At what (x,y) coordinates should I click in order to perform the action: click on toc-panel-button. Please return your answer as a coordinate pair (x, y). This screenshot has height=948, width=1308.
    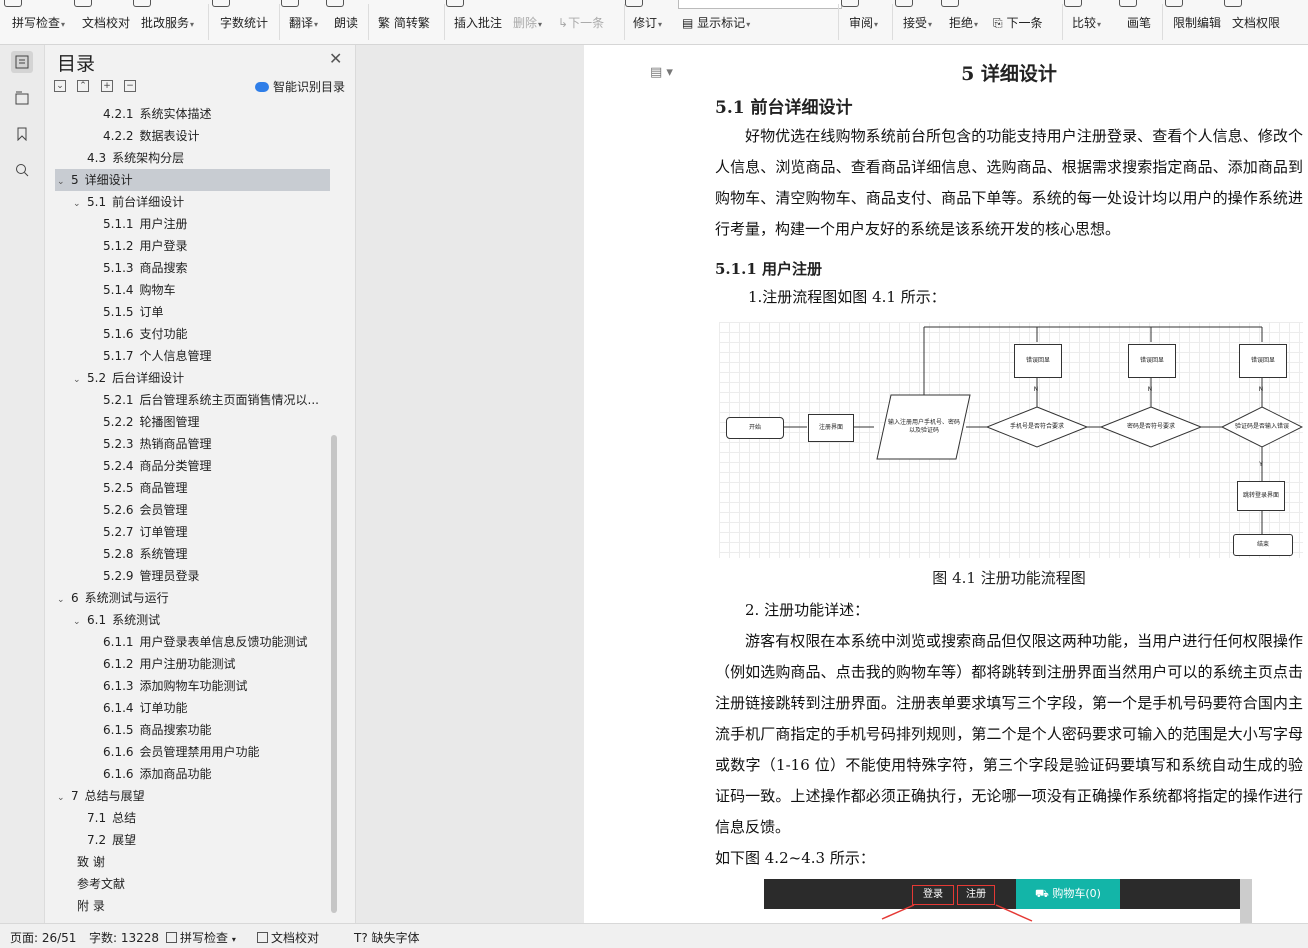
    Looking at the image, I should click on (22, 62).